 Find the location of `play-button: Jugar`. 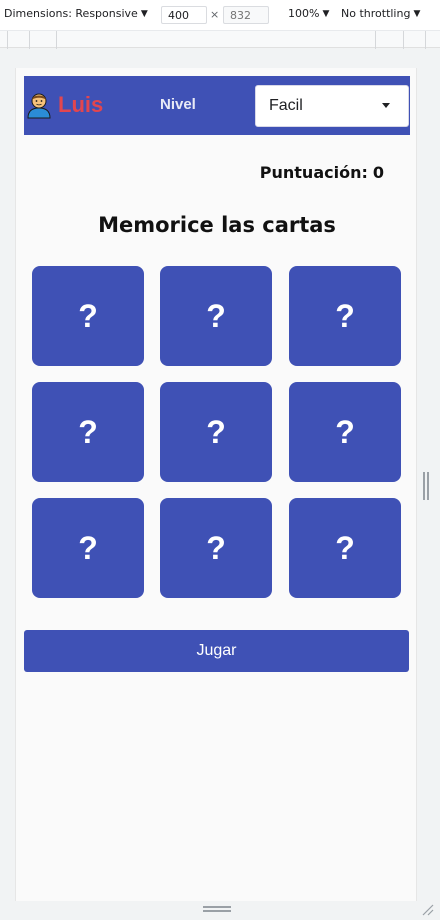

play-button: Jugar is located at coordinates (216, 651).